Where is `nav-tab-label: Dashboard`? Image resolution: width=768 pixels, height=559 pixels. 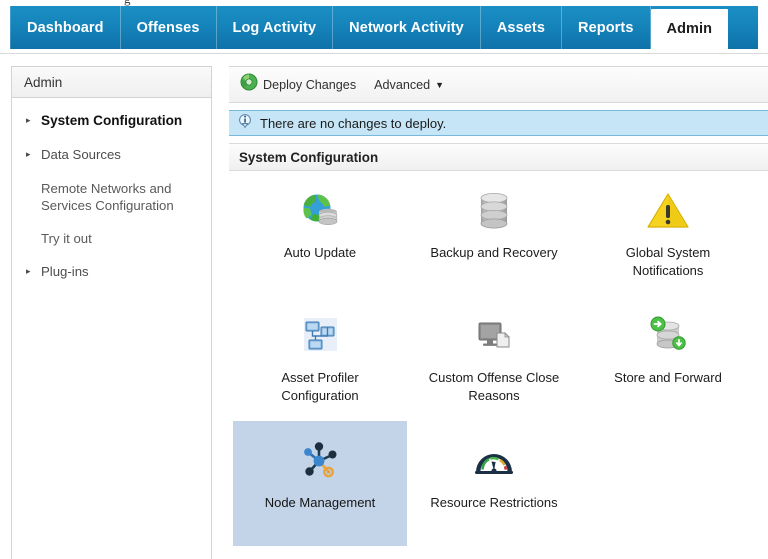 nav-tab-label: Dashboard is located at coordinates (65, 27).